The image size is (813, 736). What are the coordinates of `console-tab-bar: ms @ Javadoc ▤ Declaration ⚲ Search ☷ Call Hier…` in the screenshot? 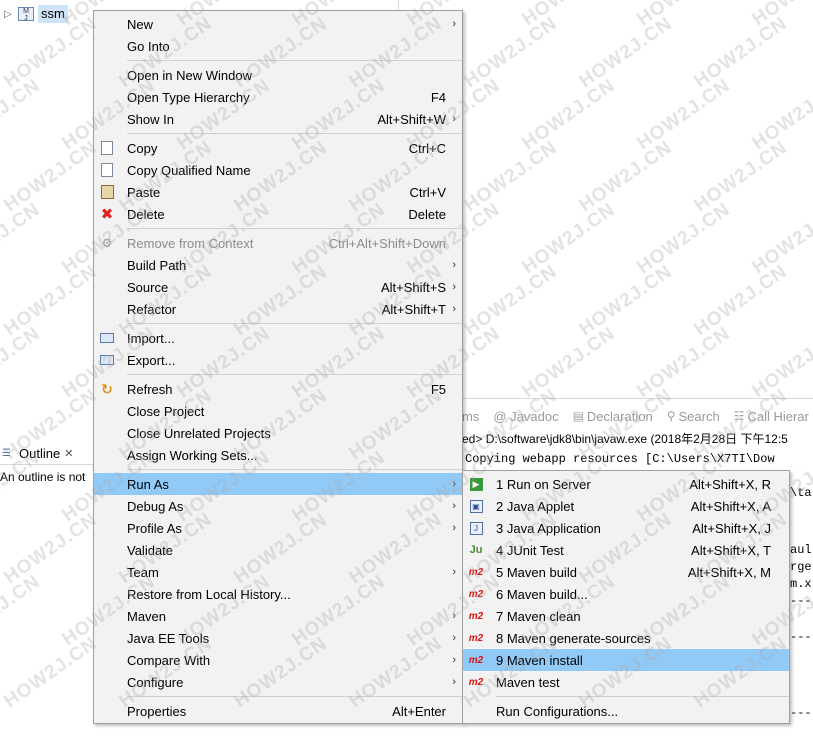 It's located at (637, 416).